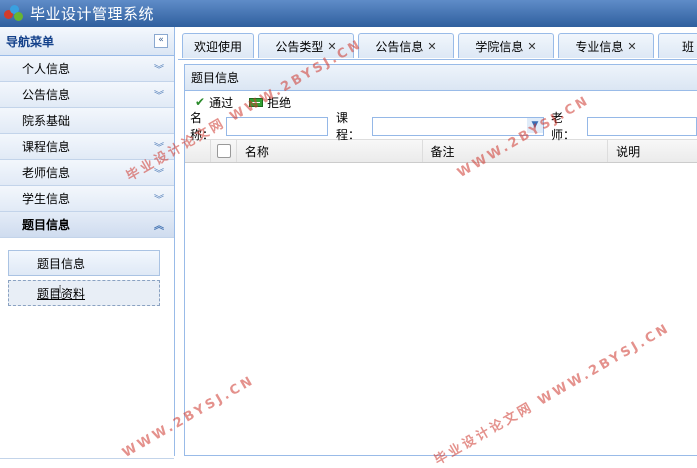  I want to click on reject-button: 拒绝, so click(270, 102).